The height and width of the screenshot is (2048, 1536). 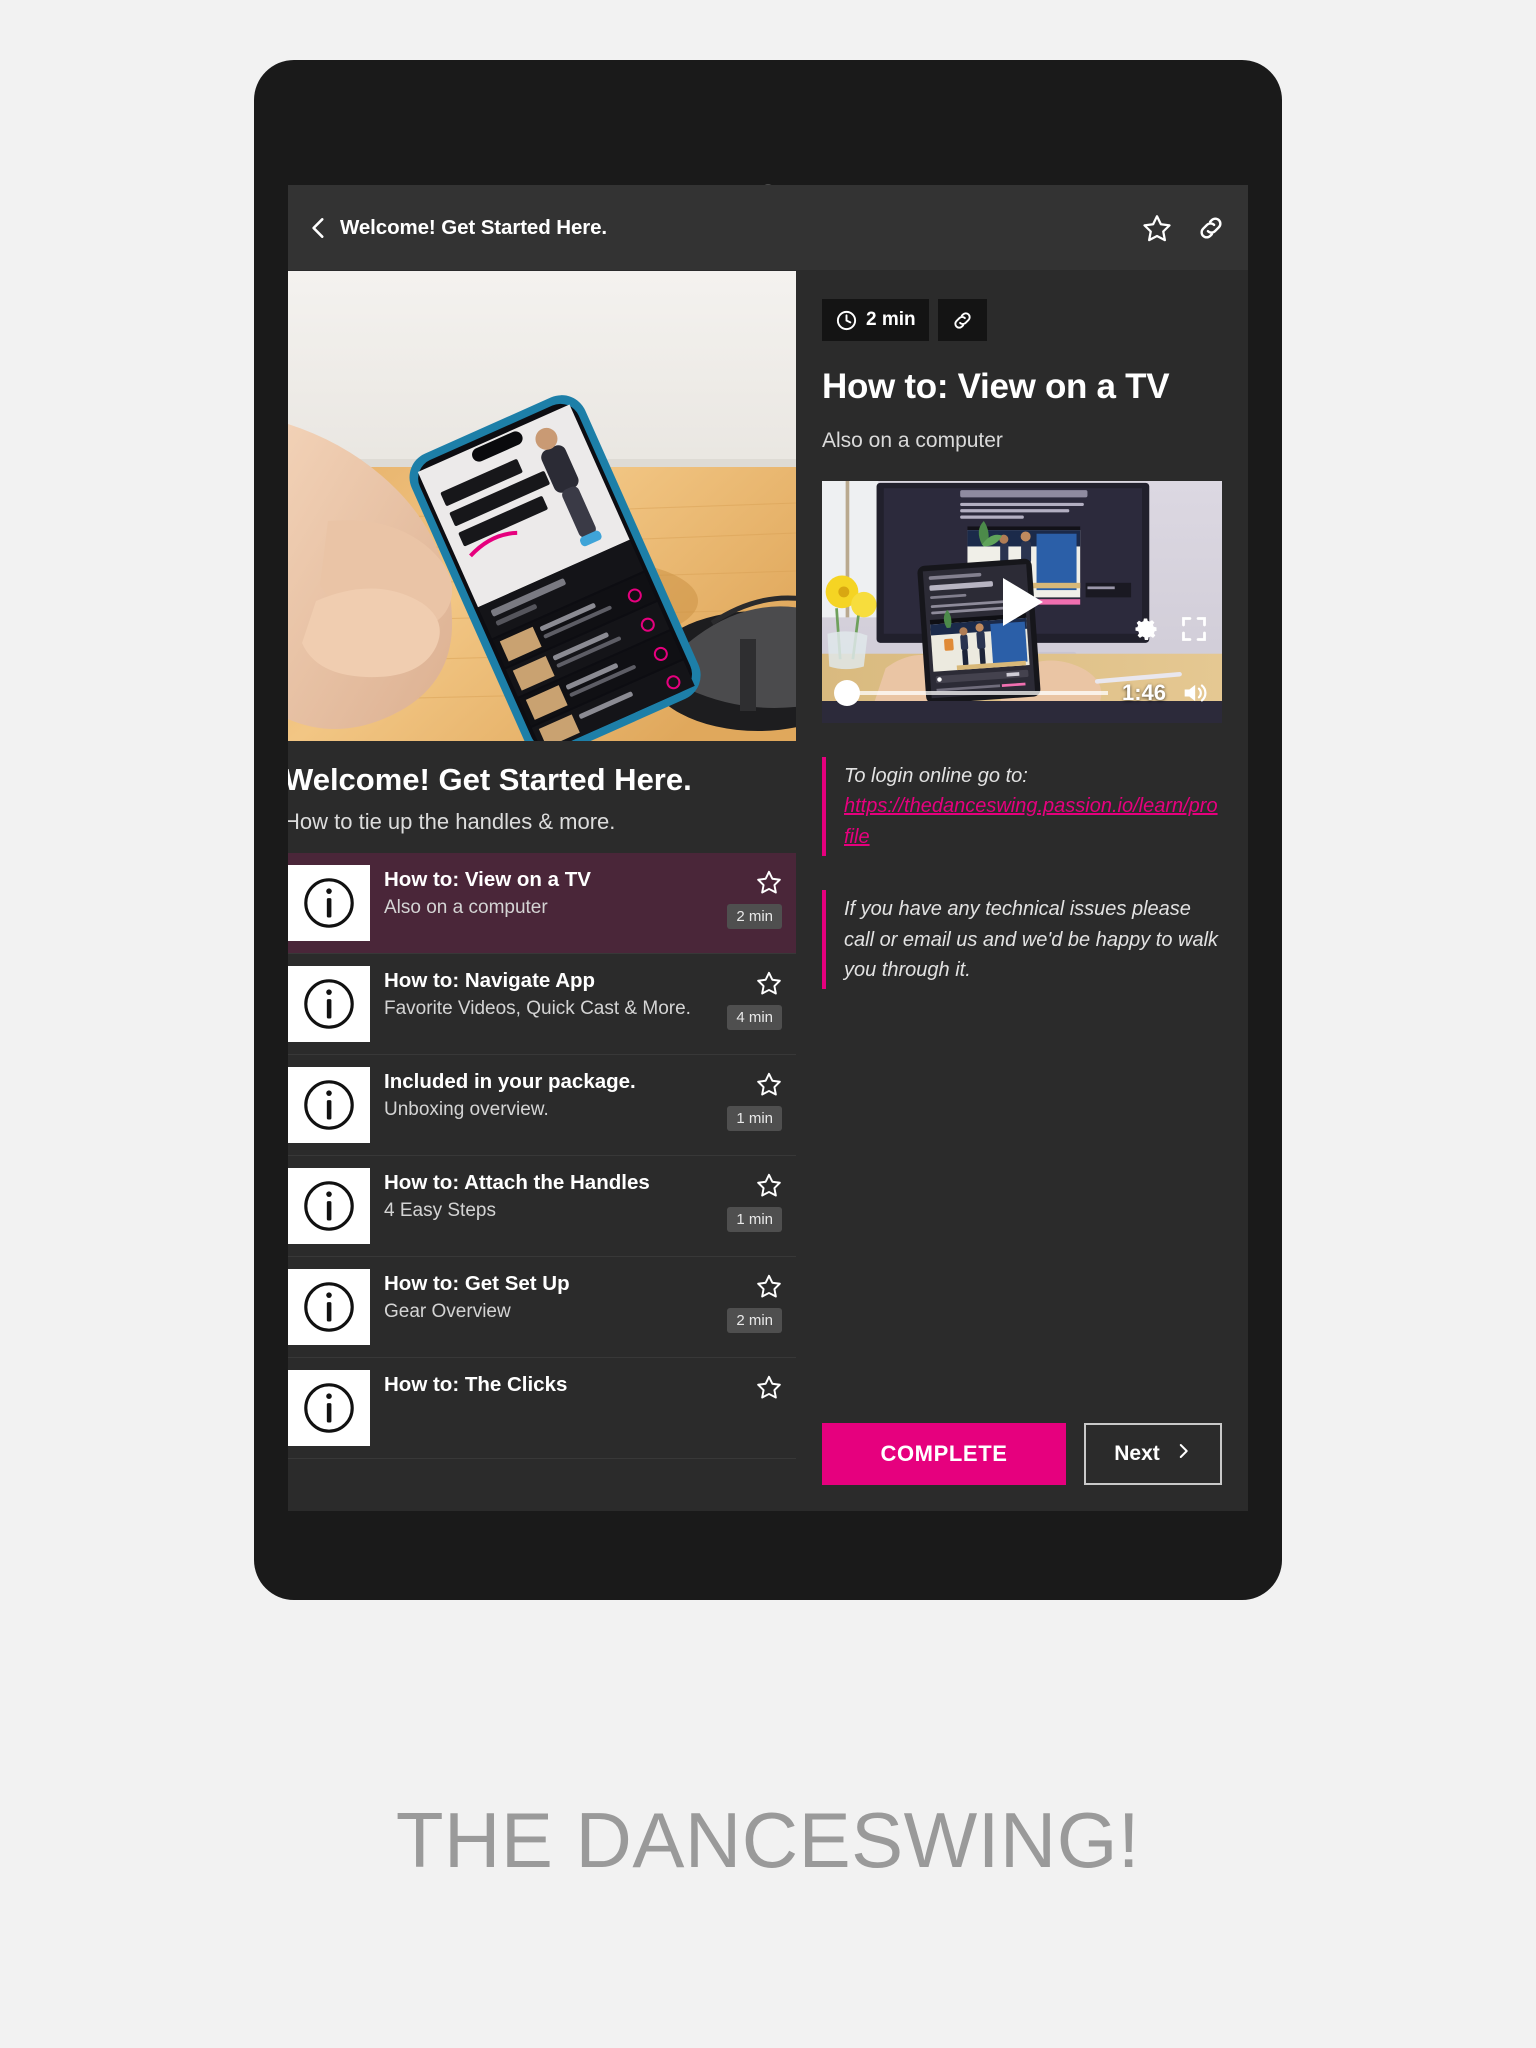 What do you see at coordinates (1194, 693) in the screenshot?
I see `volume-icon` at bounding box center [1194, 693].